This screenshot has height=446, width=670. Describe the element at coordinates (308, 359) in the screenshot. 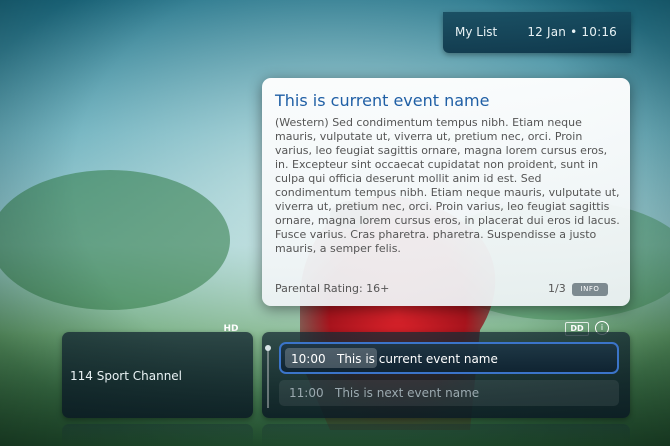

I see `current-event-time: 10:00` at that location.